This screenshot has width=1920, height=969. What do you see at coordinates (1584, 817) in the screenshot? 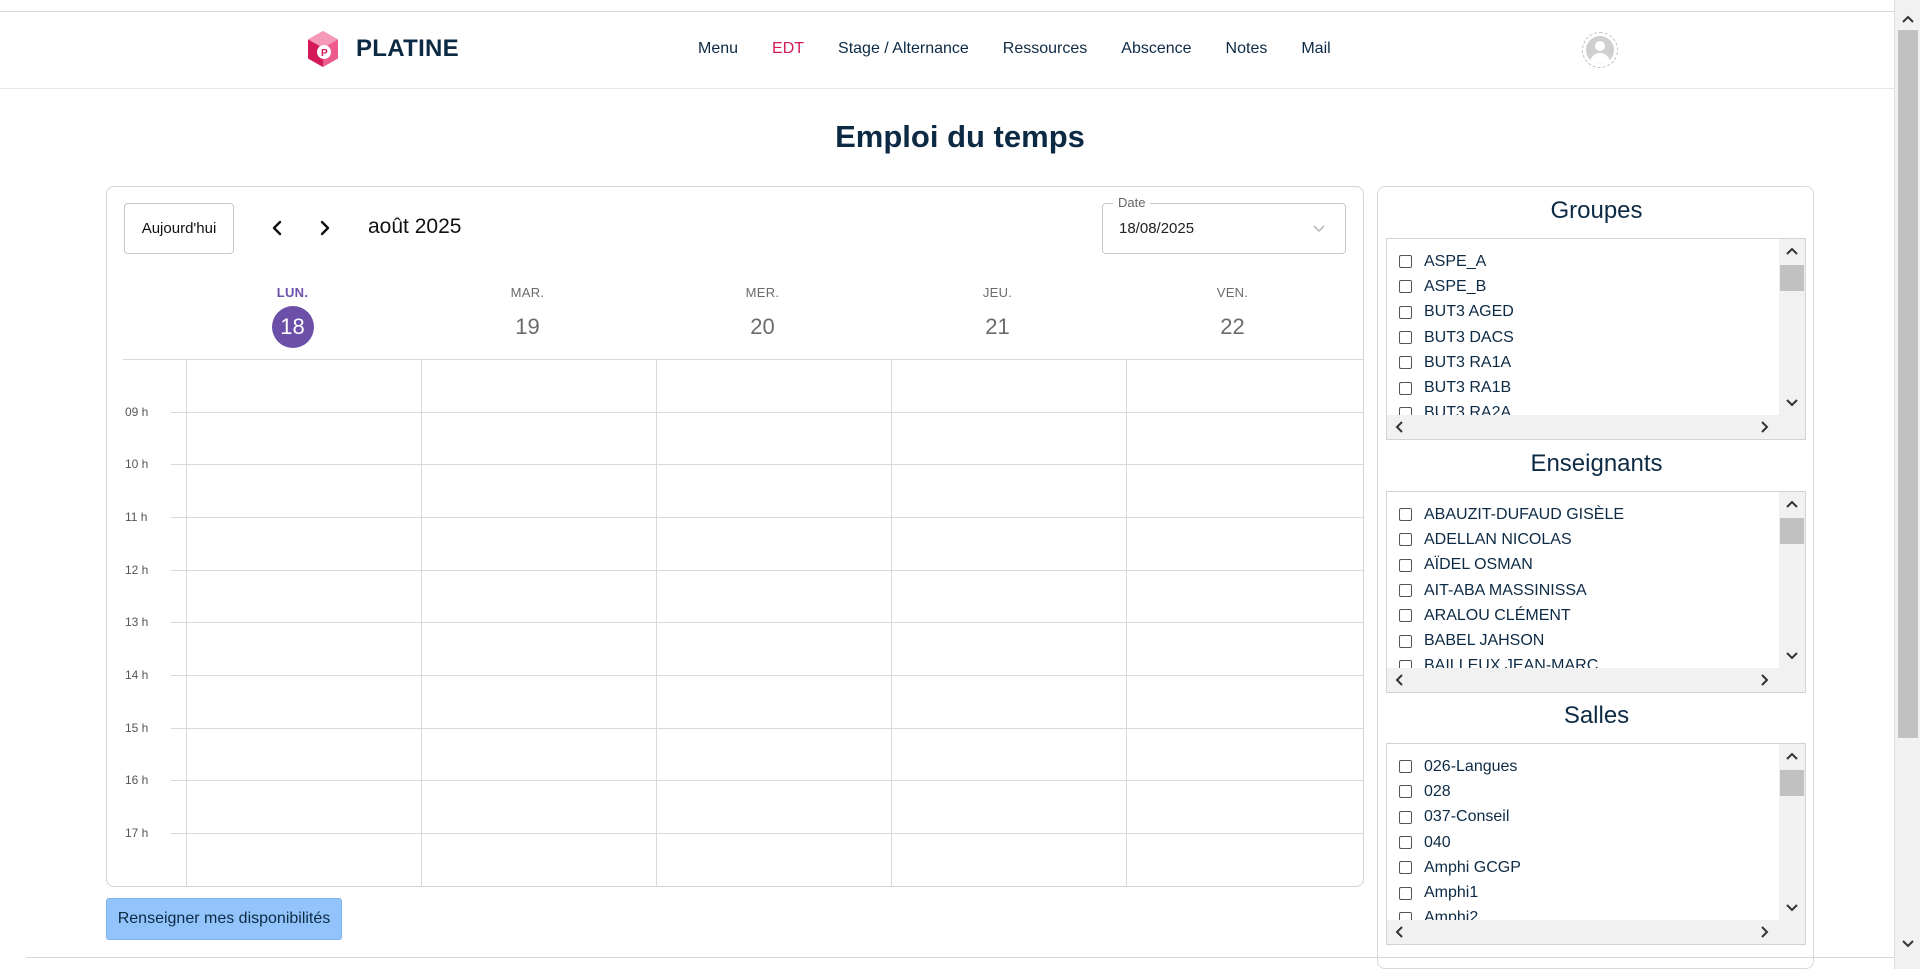
I see `room-checkbox-item: 037-Conseil` at bounding box center [1584, 817].